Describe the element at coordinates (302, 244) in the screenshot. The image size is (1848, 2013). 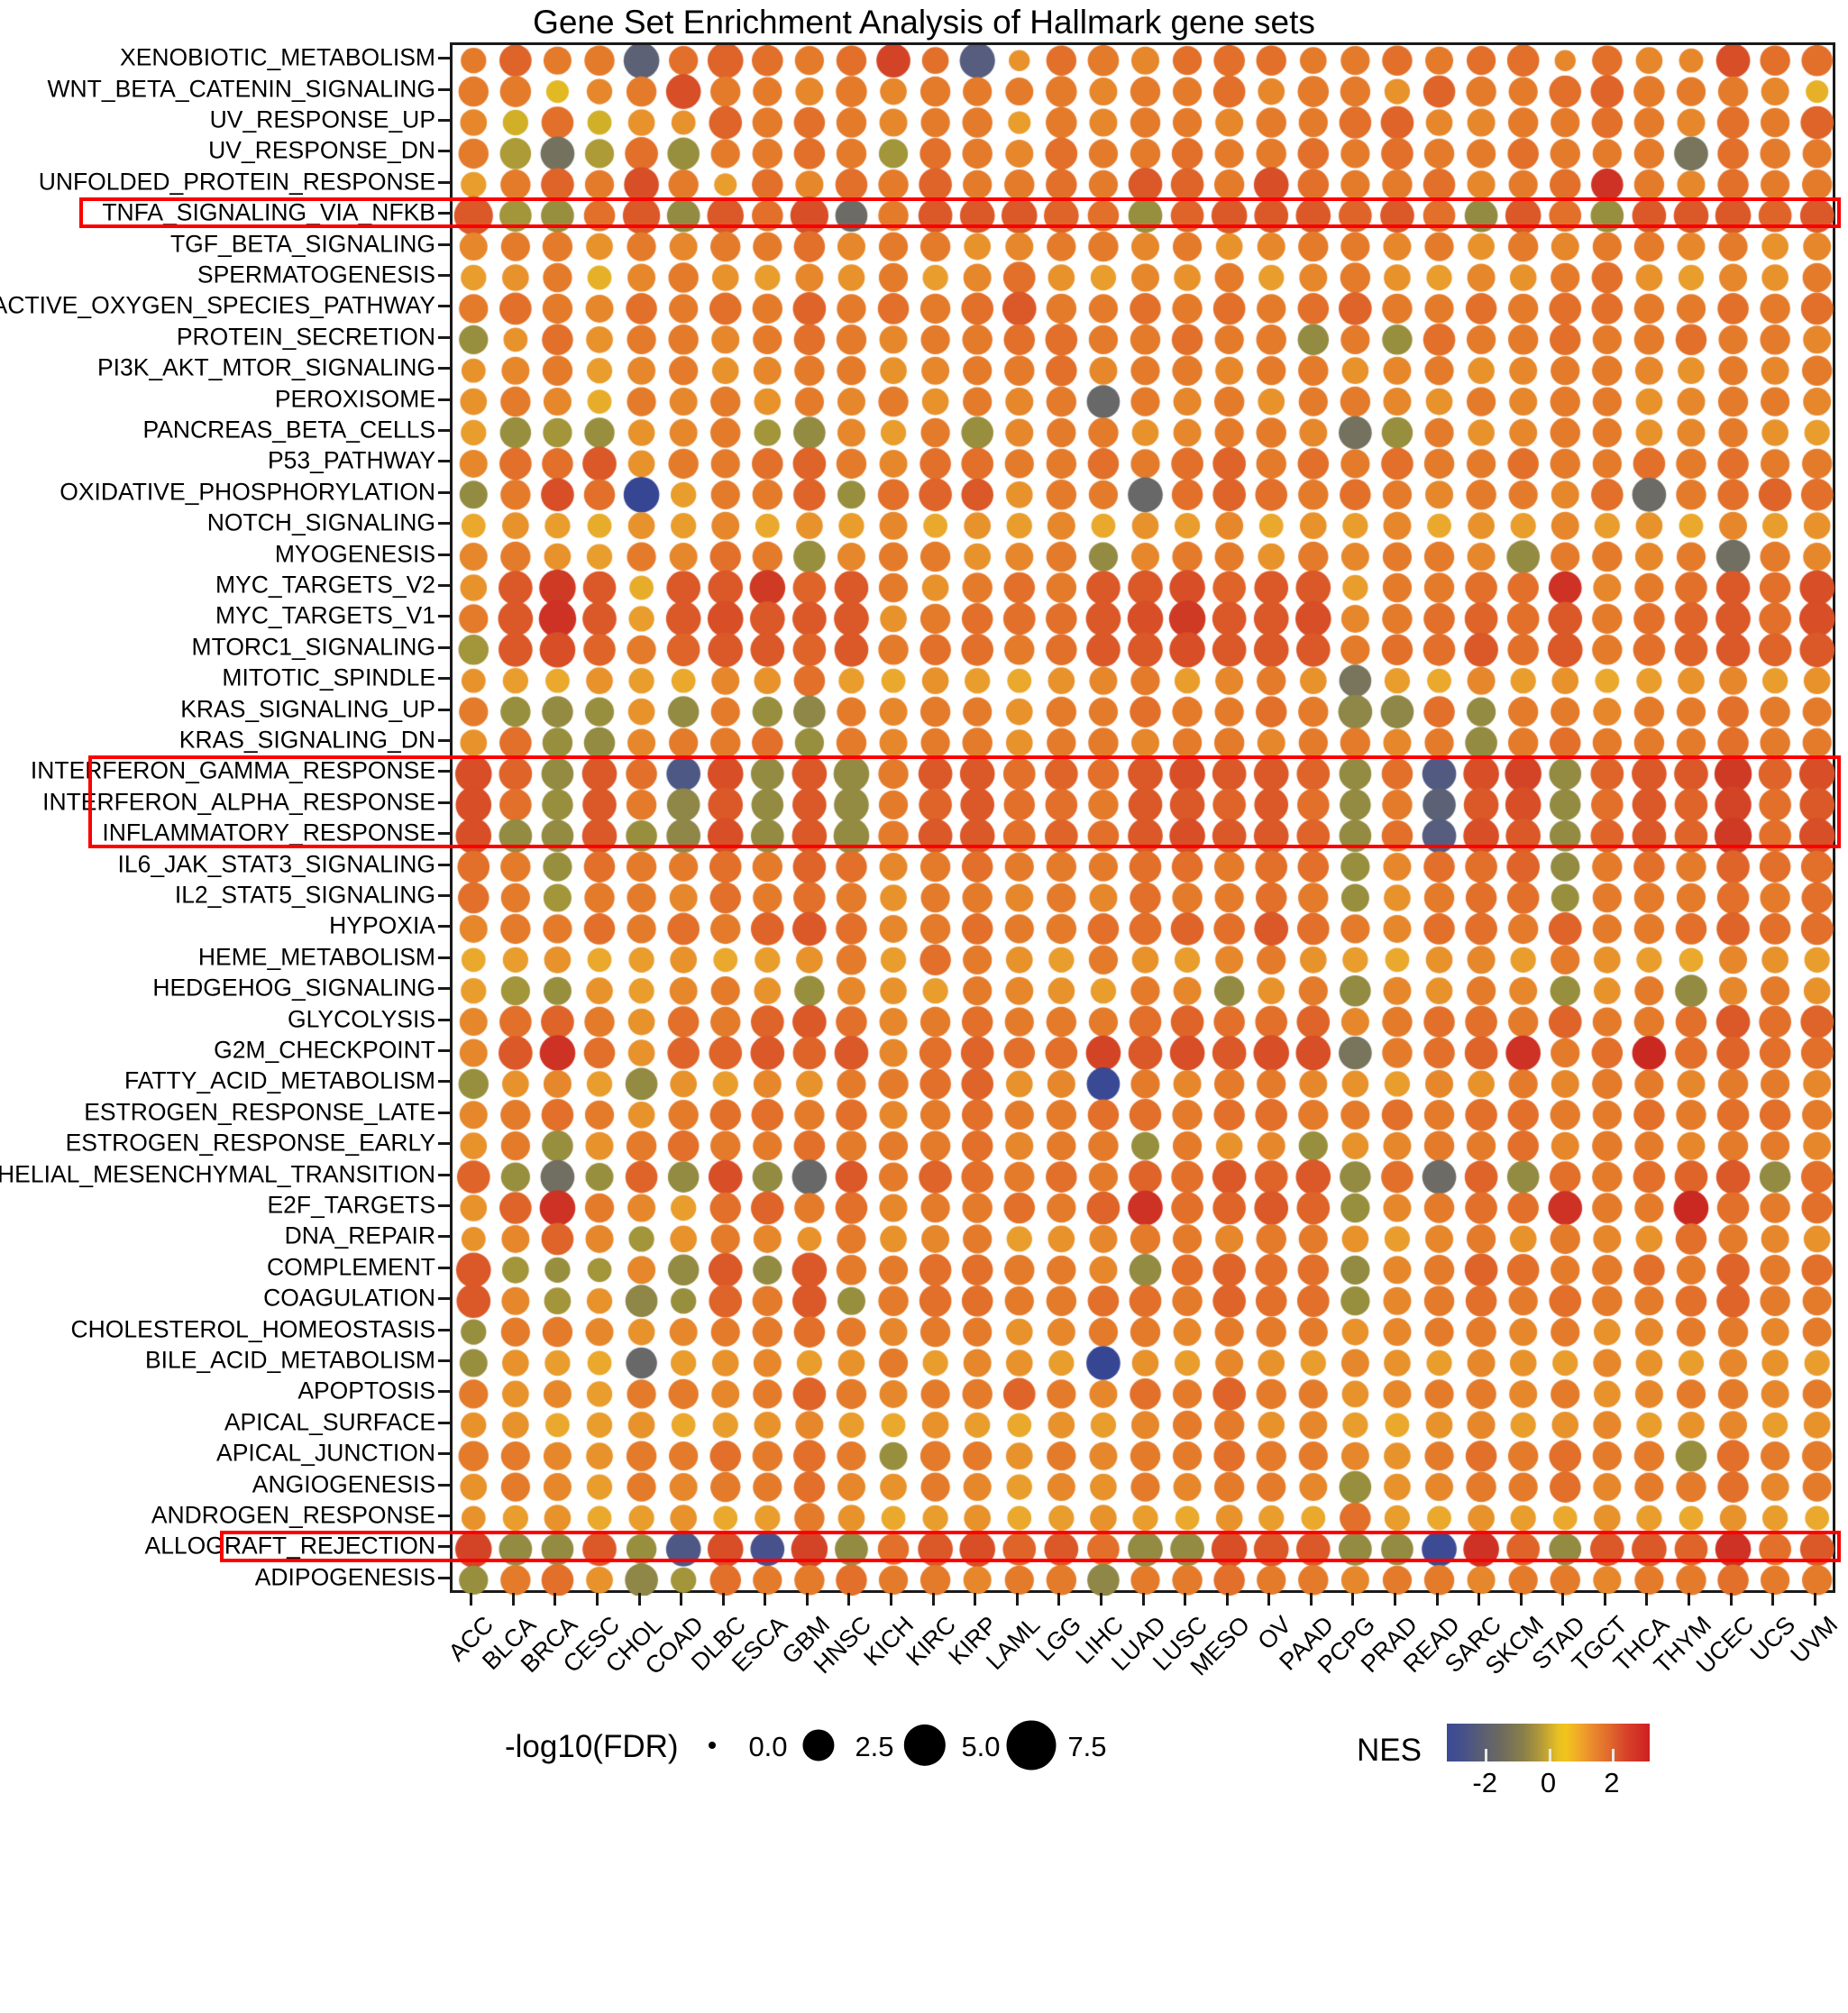
I see `y-axis-label: TGF_BETA_SIGNALING` at that location.